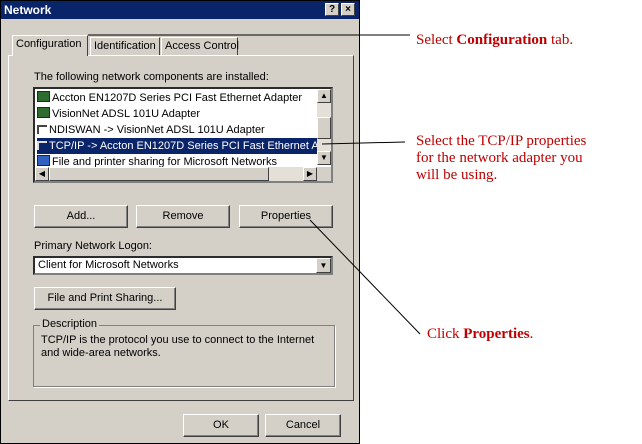 This screenshot has height=444, width=642. I want to click on callout-line-tcpip, so click(363, 143).